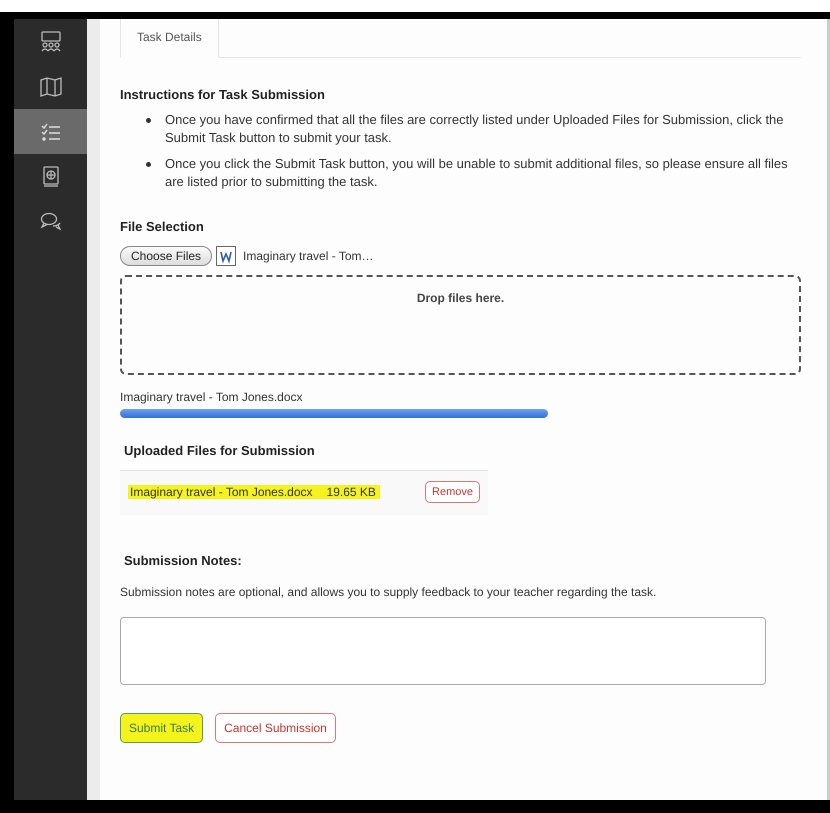  Describe the element at coordinates (162, 728) in the screenshot. I see `submit-button: Submit Task` at that location.